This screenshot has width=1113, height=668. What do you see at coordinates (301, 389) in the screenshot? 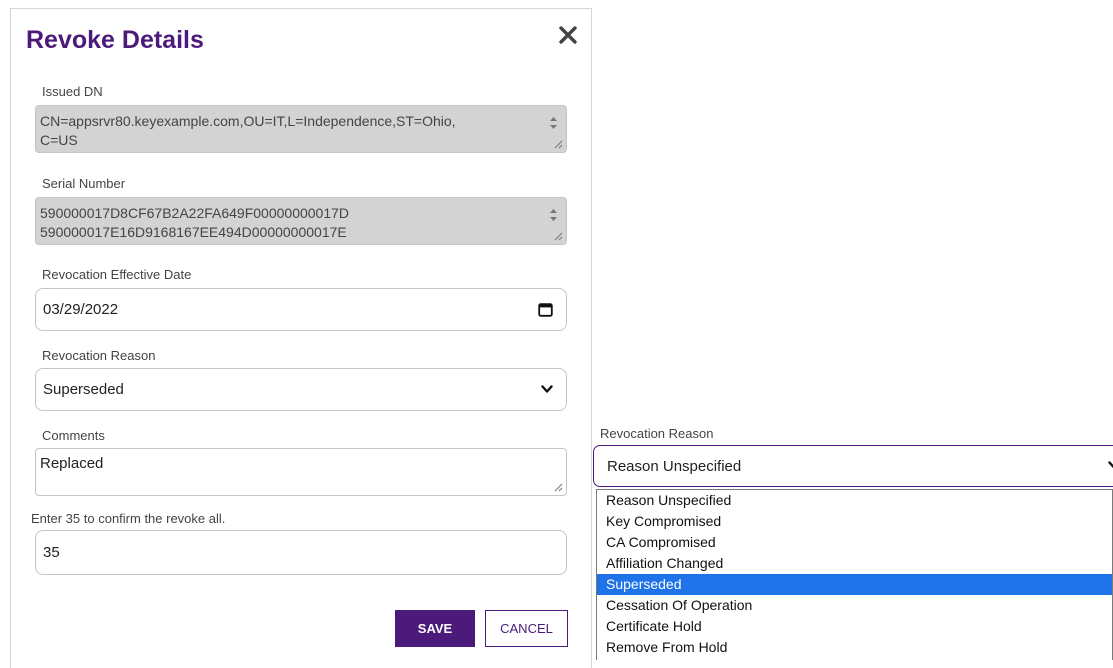
I see `revocation-reason-select: Superseded` at bounding box center [301, 389].